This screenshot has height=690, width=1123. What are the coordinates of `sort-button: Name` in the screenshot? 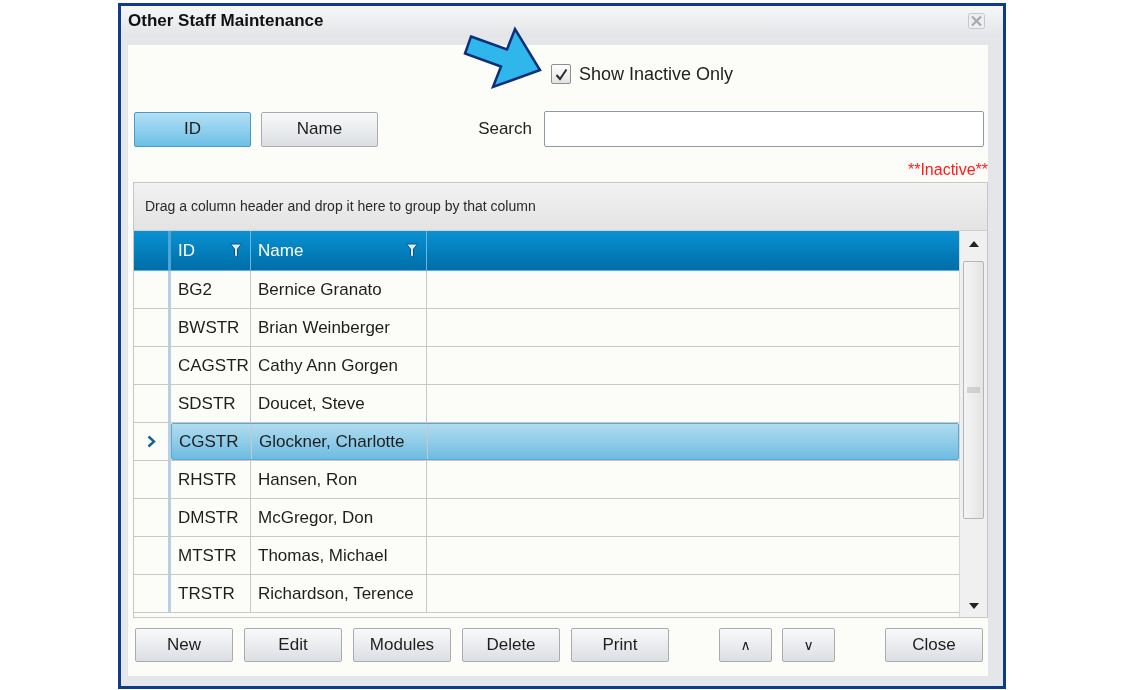 It's located at (319, 129).